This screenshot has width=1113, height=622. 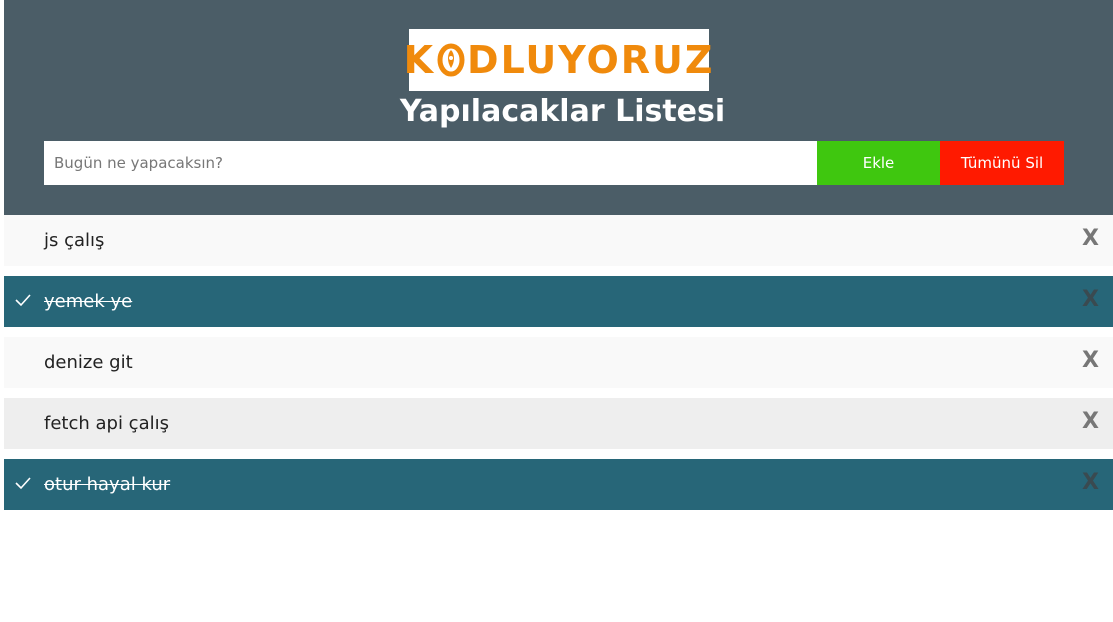 I want to click on add-task-form: Ekle Tümünü Sil, so click(x=554, y=163).